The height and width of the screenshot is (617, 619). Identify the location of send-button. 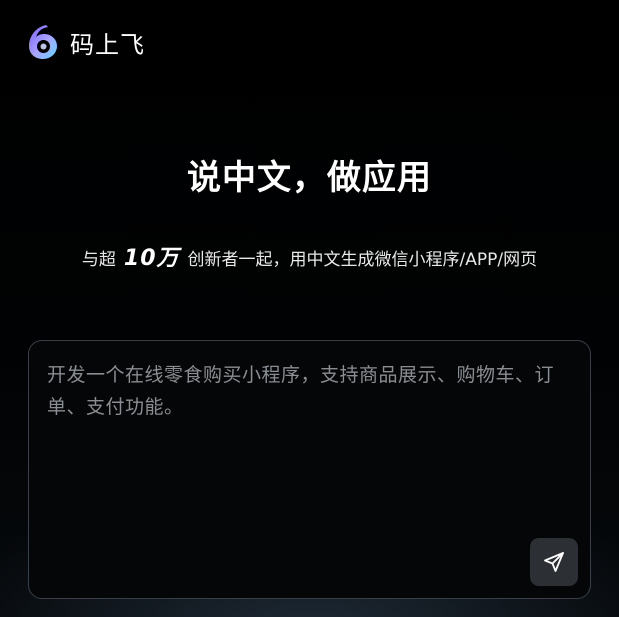
(554, 562).